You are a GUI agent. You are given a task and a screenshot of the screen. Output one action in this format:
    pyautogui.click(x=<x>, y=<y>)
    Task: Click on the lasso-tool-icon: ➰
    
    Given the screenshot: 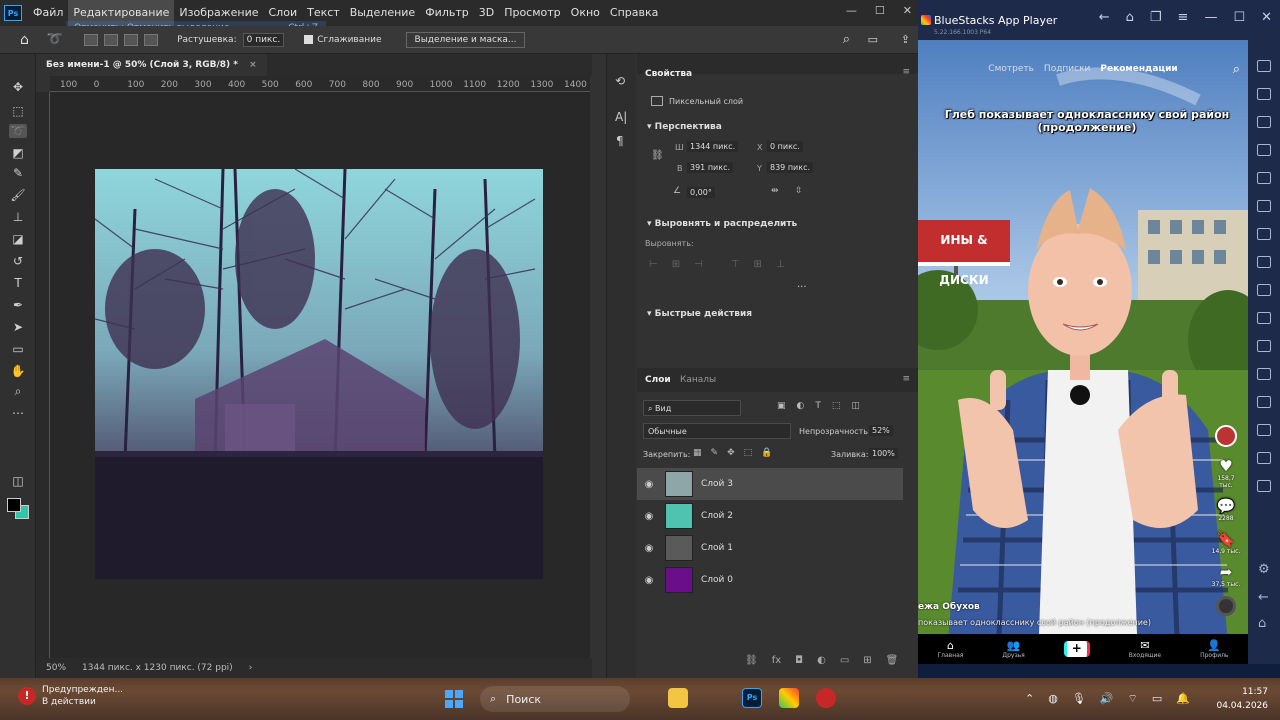 What is the action you would take?
    pyautogui.click(x=18, y=131)
    